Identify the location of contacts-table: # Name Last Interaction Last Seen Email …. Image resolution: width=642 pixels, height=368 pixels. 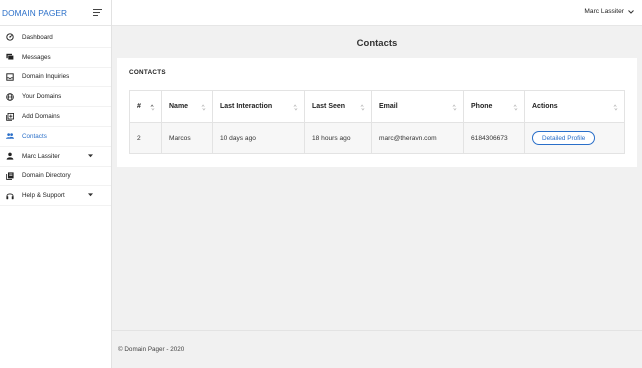
(377, 122).